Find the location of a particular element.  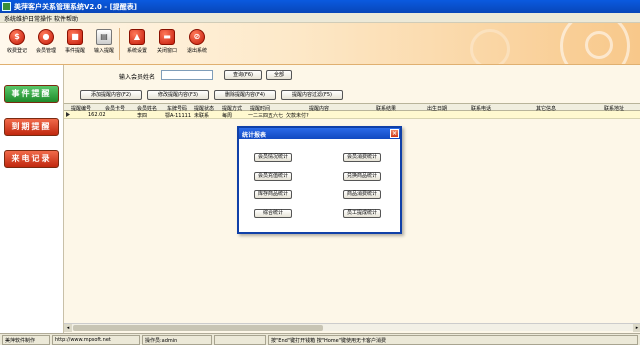

add-remind-button: 添加提醒内容(F2) is located at coordinates (111, 95).